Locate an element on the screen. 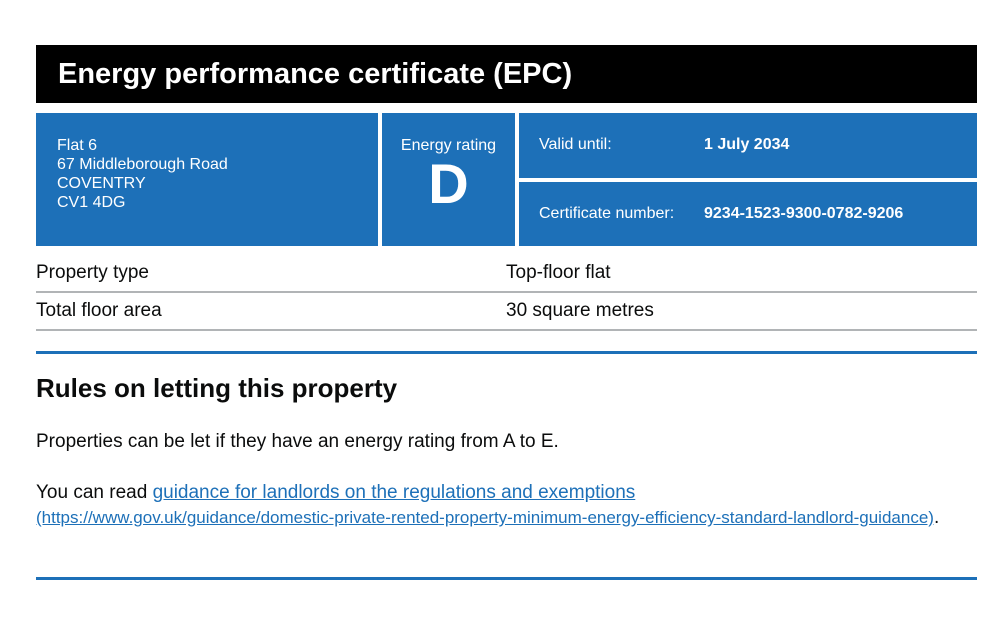 Image resolution: width=995 pixels, height=629 pixels. valid-until-label: Valid until: is located at coordinates (575, 145).